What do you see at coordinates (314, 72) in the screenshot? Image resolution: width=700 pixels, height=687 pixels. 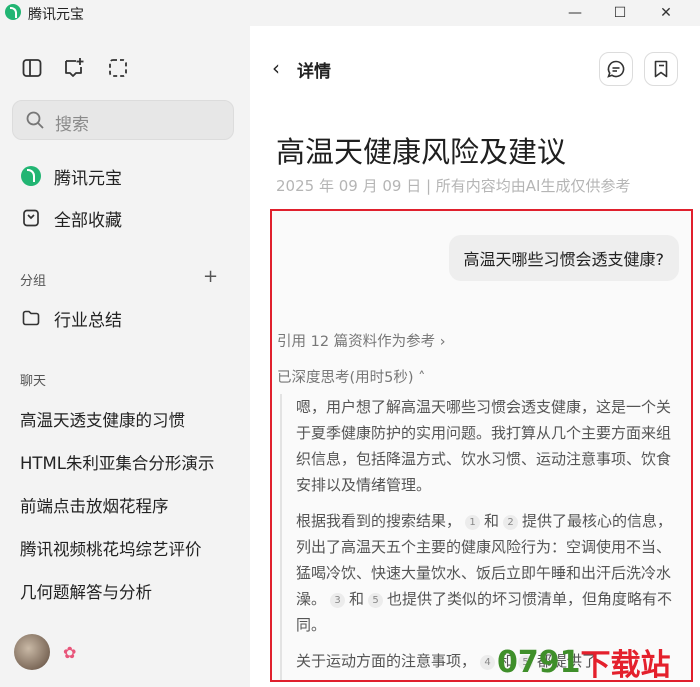 I see `page-title: 详情` at bounding box center [314, 72].